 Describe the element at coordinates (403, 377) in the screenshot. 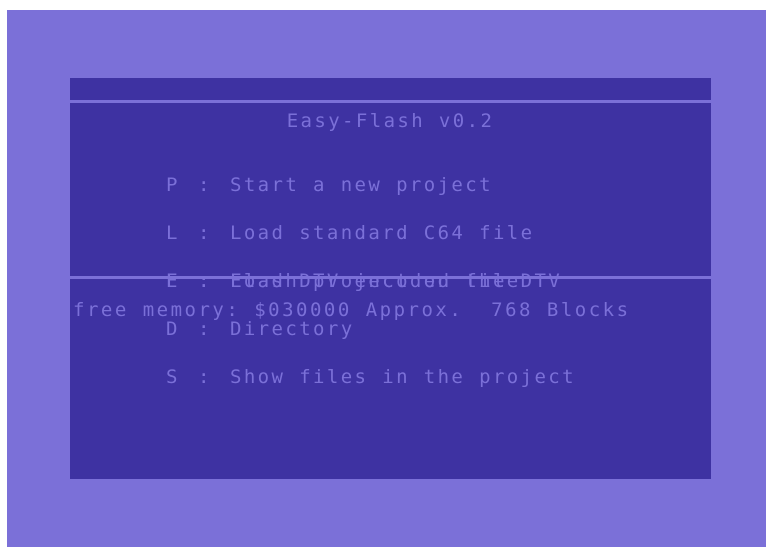

I see `menu-label: Show files in the project` at that location.